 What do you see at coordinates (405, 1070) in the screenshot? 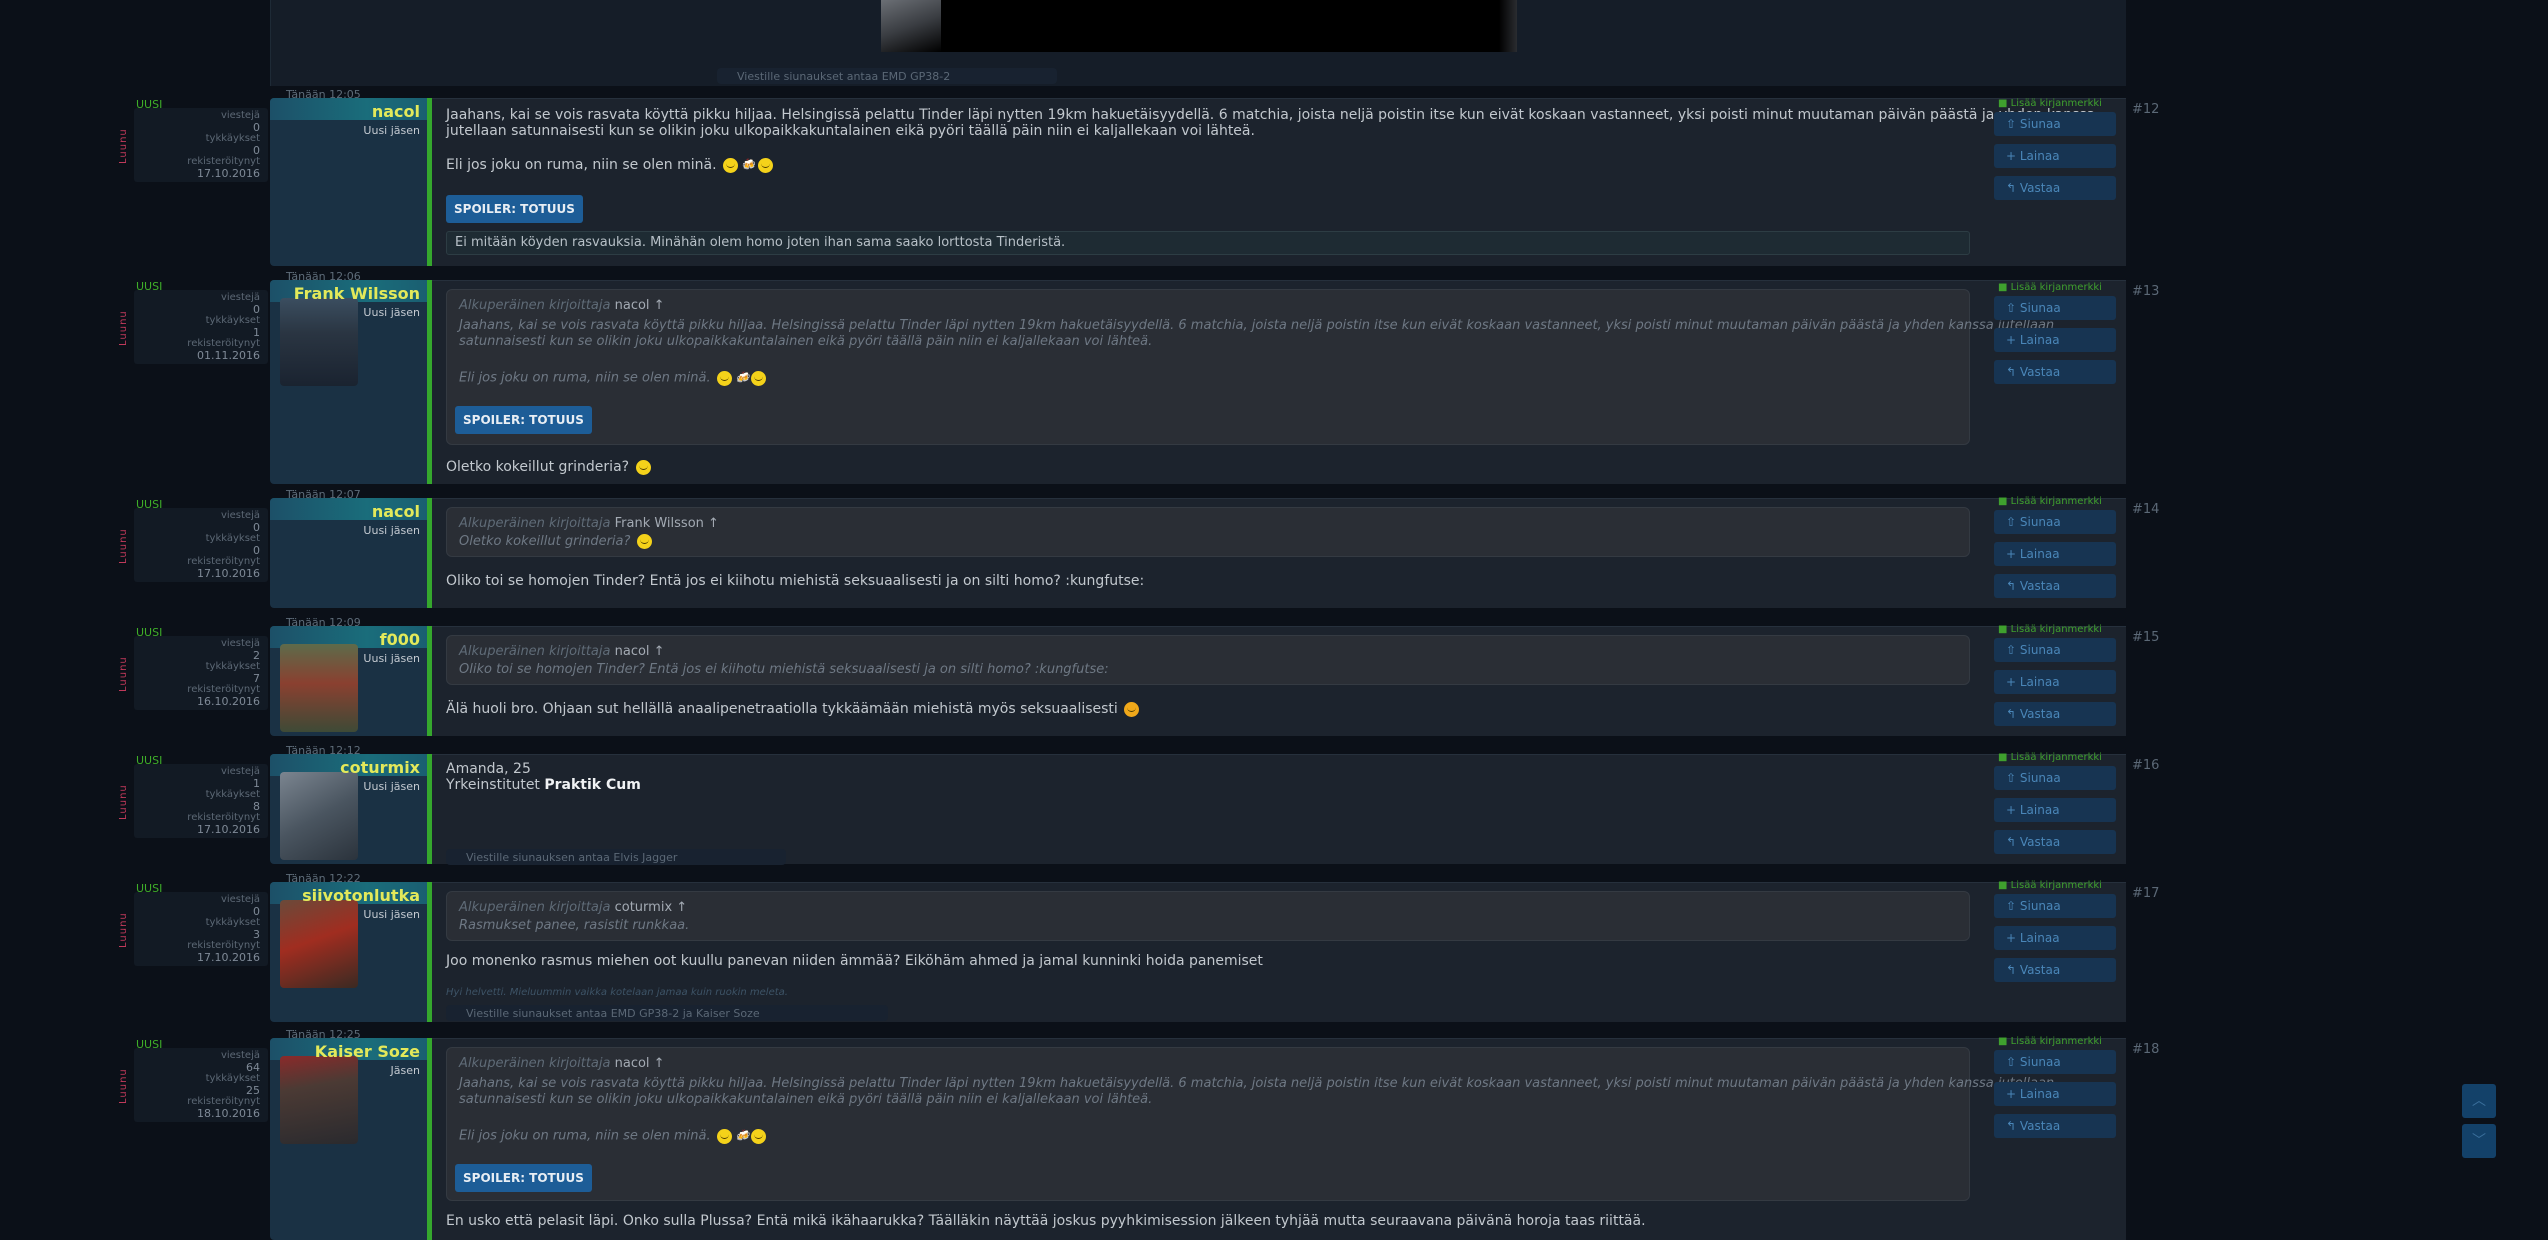
I see `user-role: Jäsen` at bounding box center [405, 1070].